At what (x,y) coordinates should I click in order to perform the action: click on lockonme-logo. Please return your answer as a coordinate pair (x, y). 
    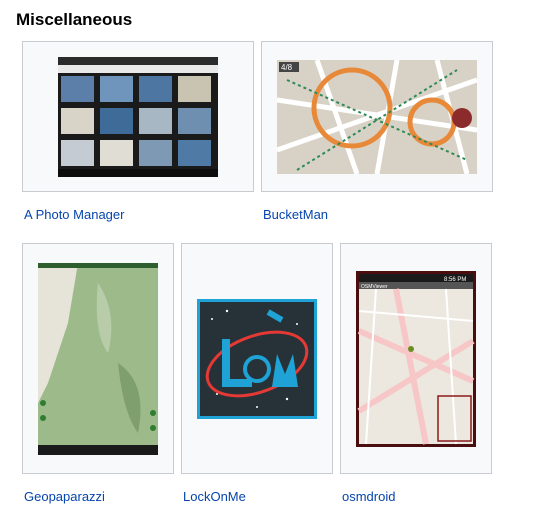
    Looking at the image, I should click on (257, 358).